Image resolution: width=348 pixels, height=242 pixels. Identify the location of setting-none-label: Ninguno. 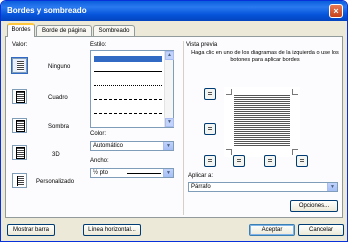
(59, 67).